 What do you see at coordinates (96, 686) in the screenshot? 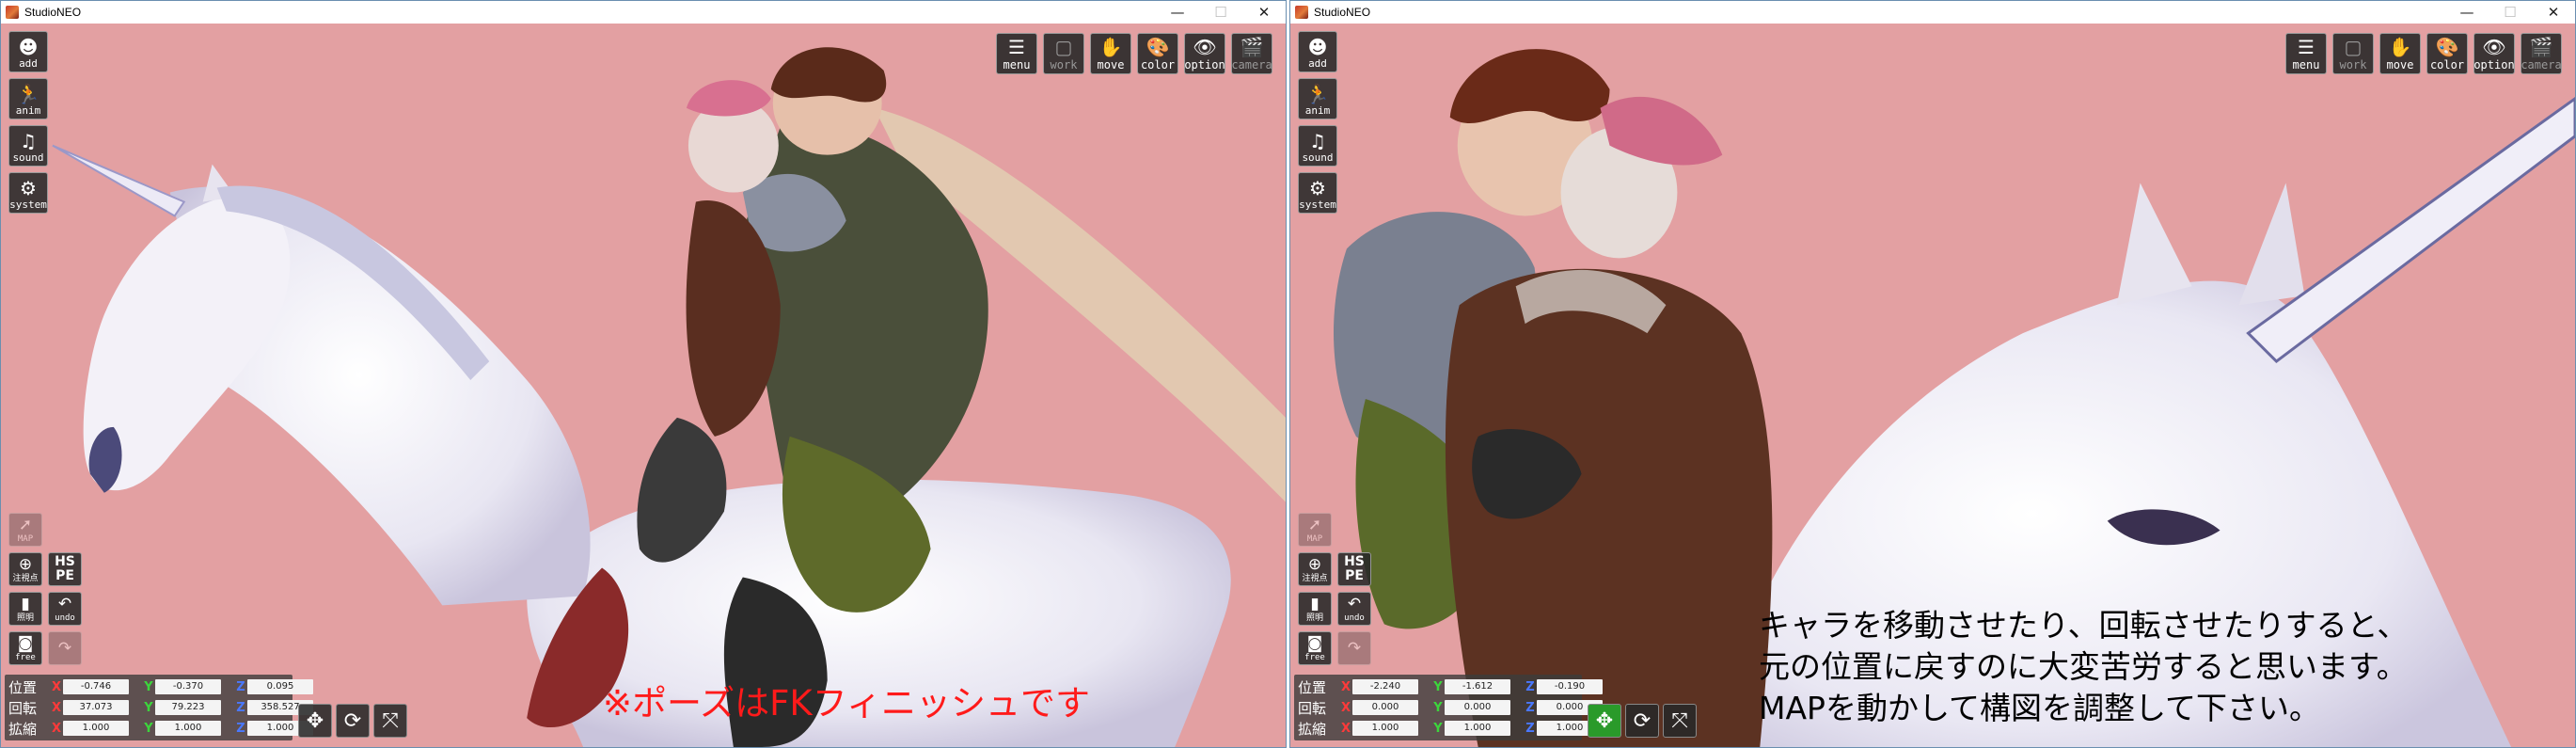
I see `position-x-field: -0.746` at bounding box center [96, 686].